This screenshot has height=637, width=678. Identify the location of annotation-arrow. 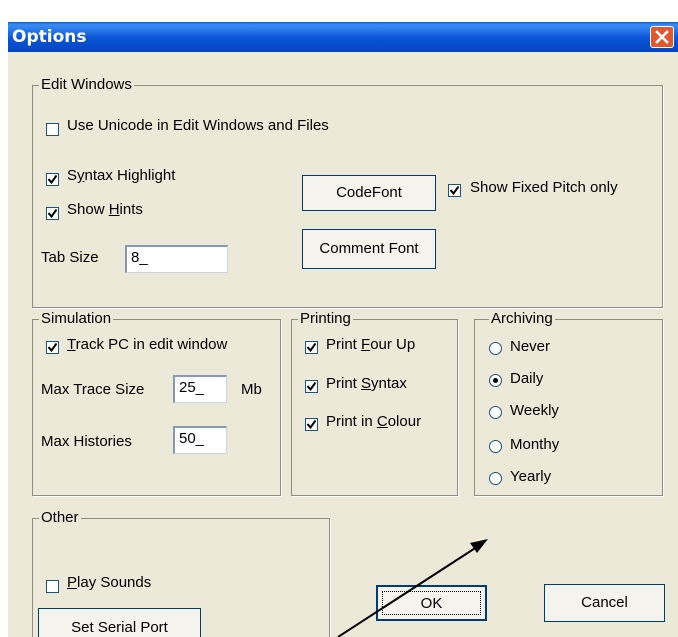
(412, 588).